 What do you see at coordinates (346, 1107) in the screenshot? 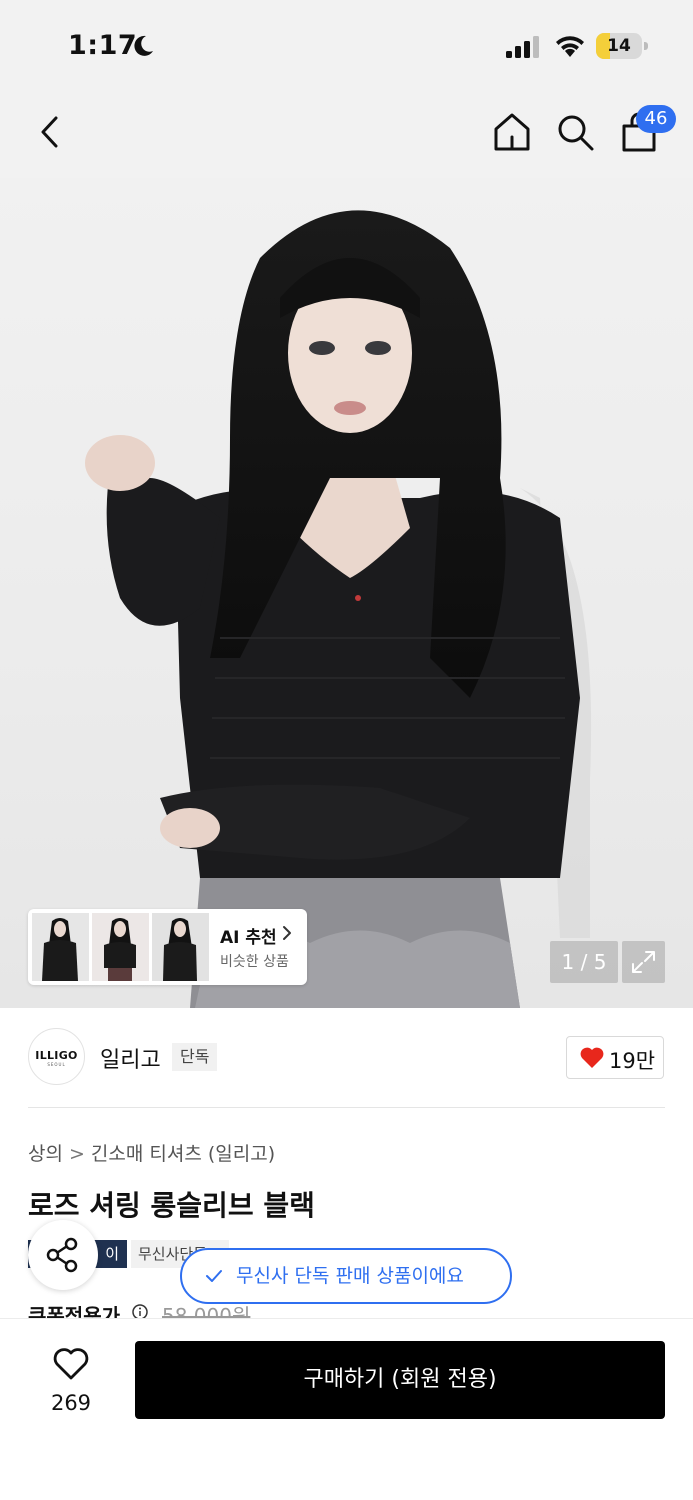
I see `divider` at bounding box center [346, 1107].